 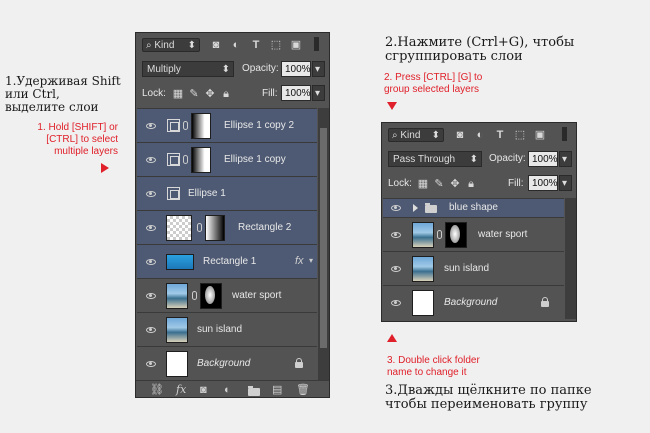 What do you see at coordinates (410, 135) in the screenshot?
I see `filter-kind-label: Kind` at bounding box center [410, 135].